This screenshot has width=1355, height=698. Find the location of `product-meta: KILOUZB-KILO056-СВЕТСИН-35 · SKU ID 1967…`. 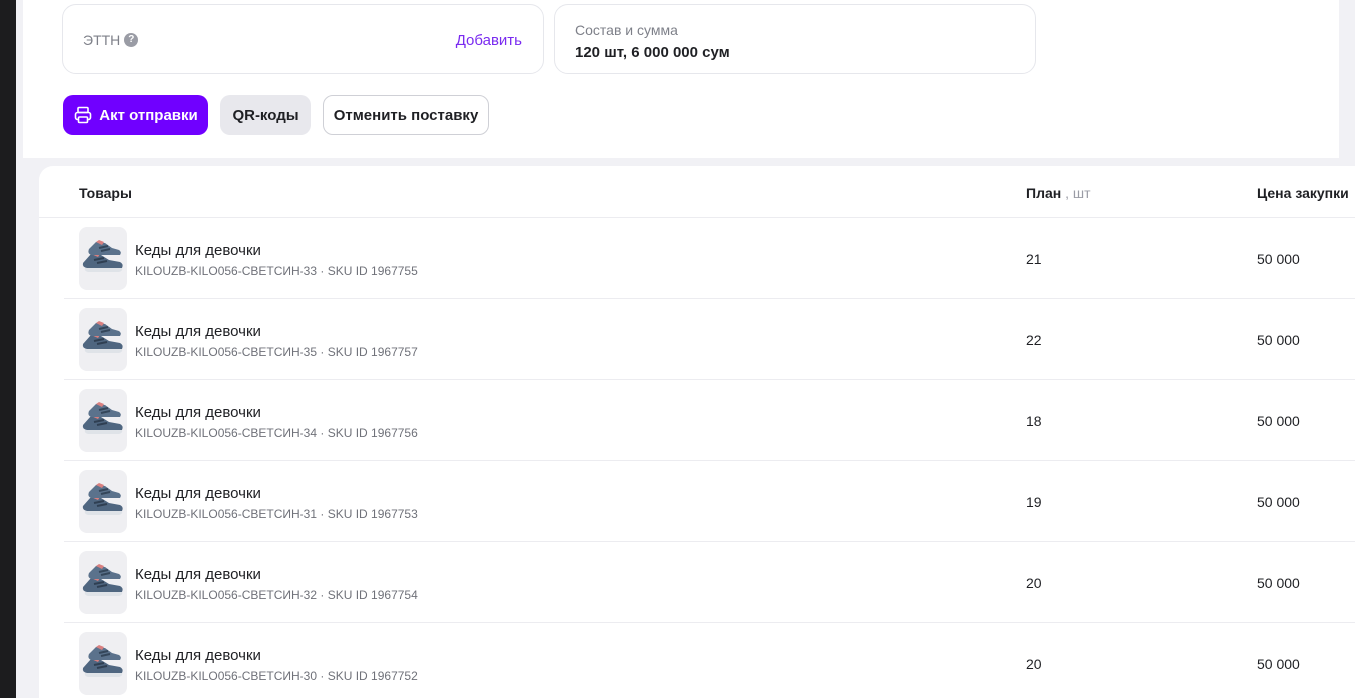

product-meta: KILOUZB-KILO056-СВЕТСИН-35 · SKU ID 1967… is located at coordinates (276, 352).